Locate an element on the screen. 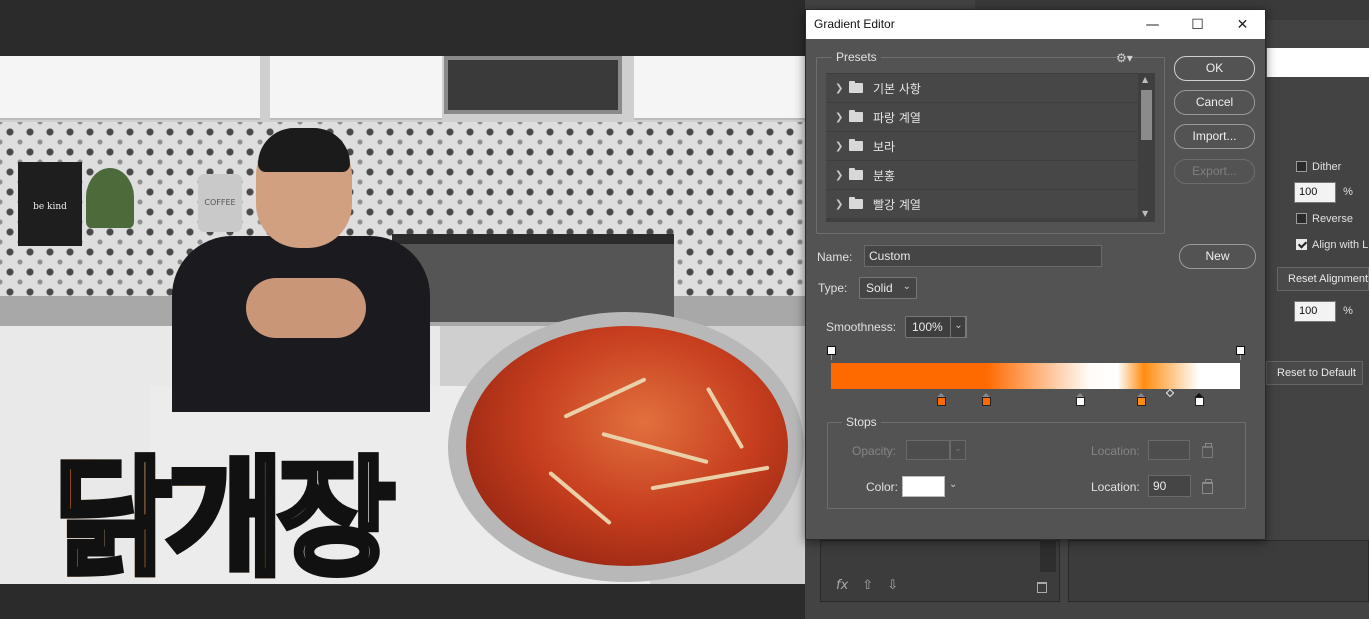 This screenshot has height=619, width=1369. layers-toolbar: fx ⇧ ⇩ is located at coordinates (867, 585).